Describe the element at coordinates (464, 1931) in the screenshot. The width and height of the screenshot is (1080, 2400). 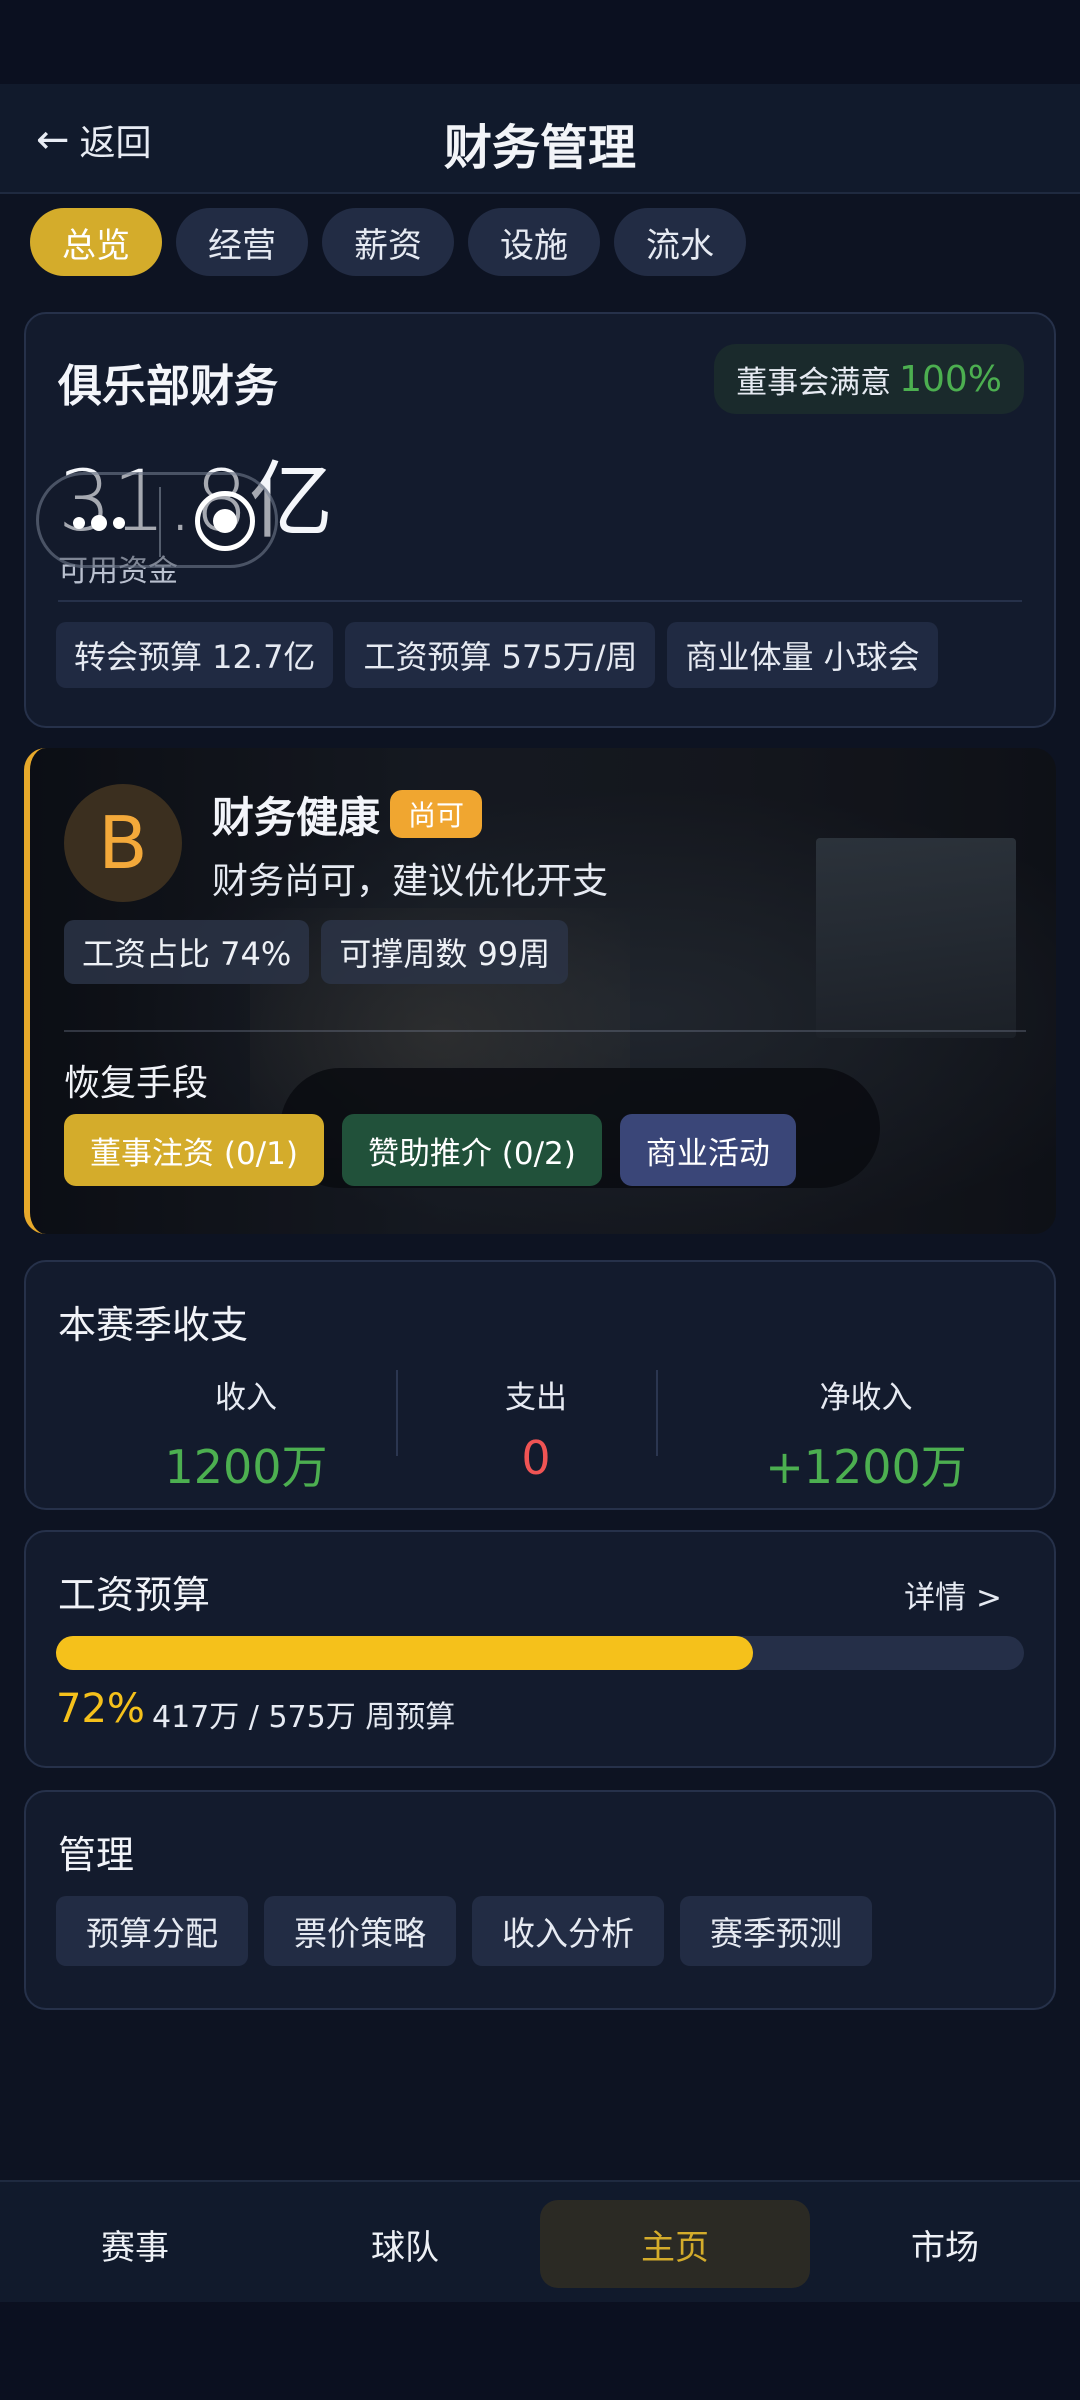
I see `manage-actions: 预算分配 票价策略 收入分析 赛季预测` at that location.